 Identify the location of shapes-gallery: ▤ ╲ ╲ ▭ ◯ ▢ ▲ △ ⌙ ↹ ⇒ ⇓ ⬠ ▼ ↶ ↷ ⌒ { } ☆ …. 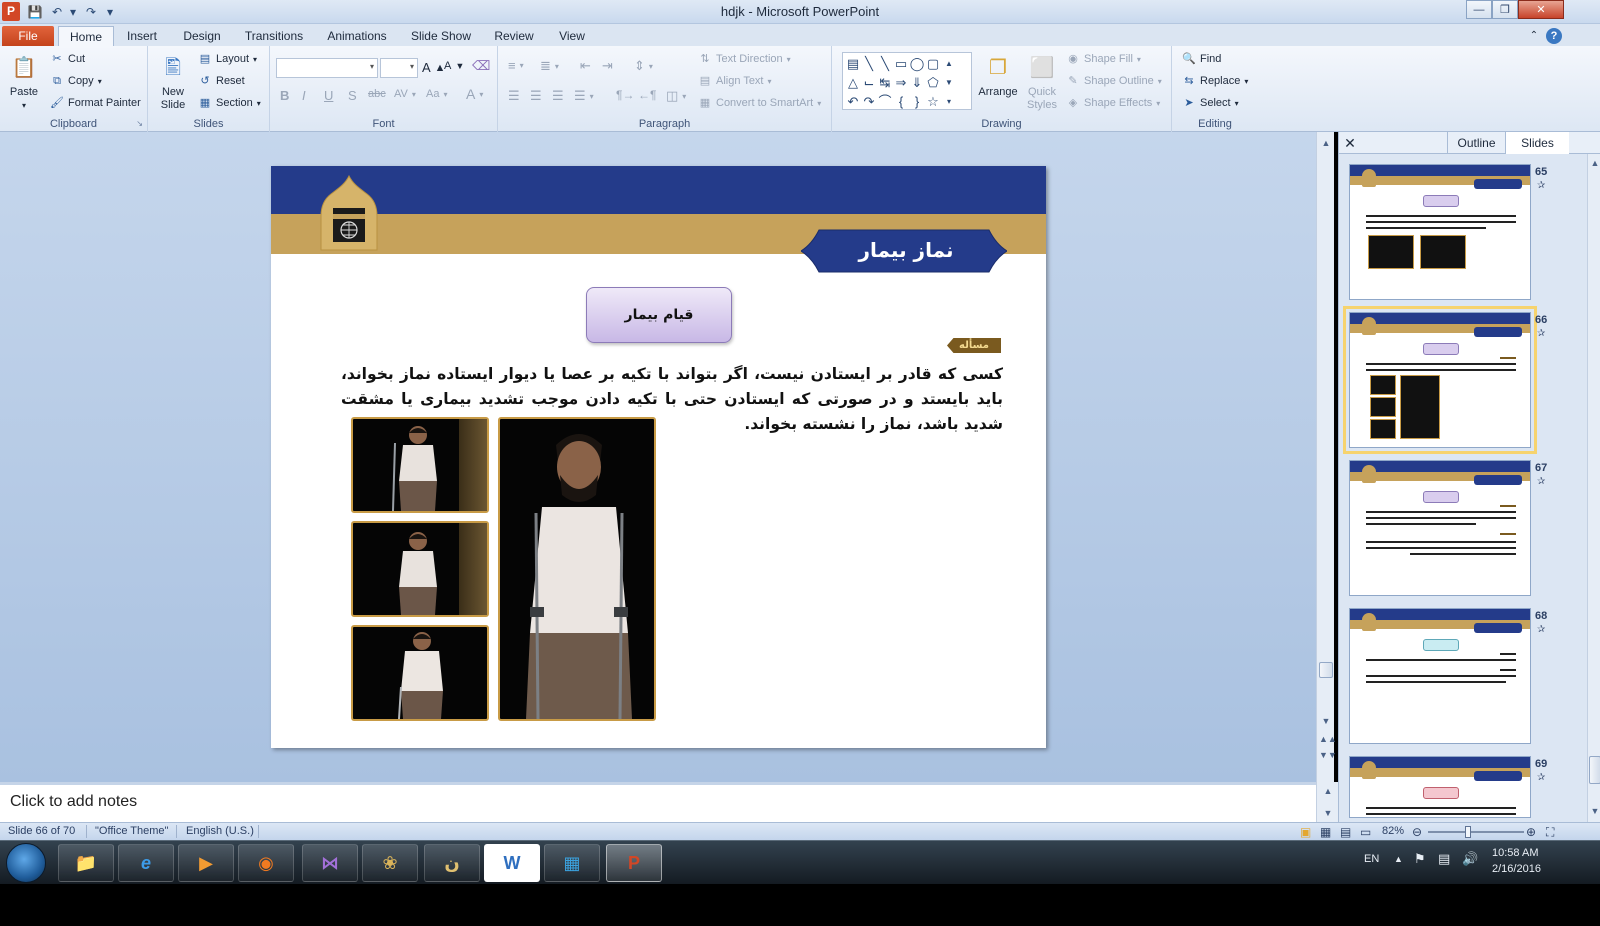
(907, 81).